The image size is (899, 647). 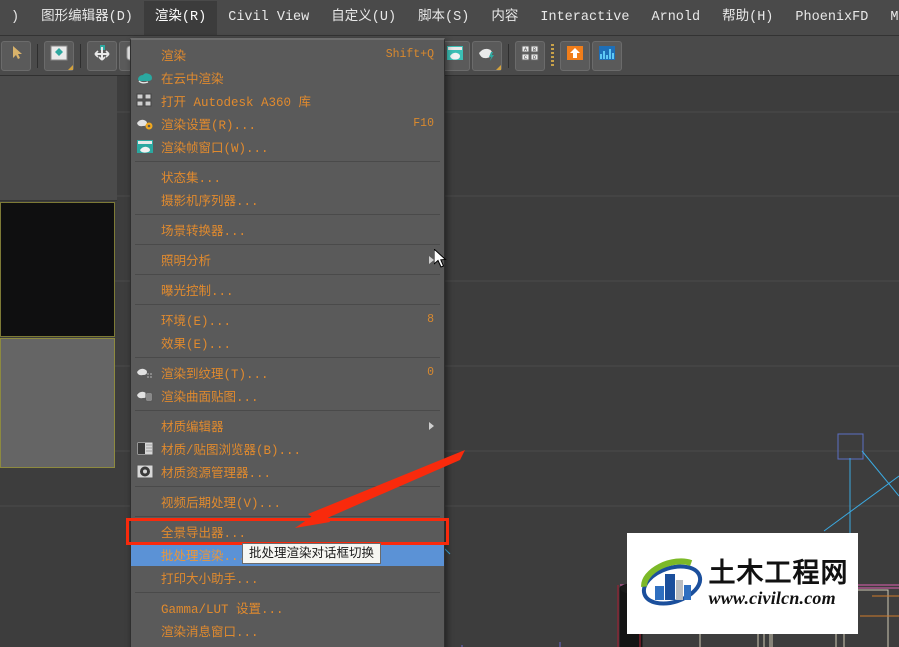 I want to click on menu-item-label: 材质编辑器, so click(x=192, y=428).